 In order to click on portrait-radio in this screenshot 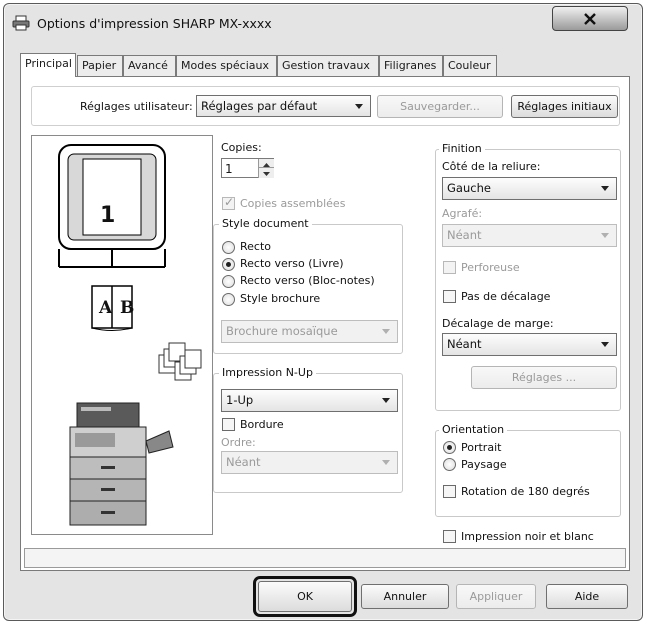, I will do `click(449, 447)`.